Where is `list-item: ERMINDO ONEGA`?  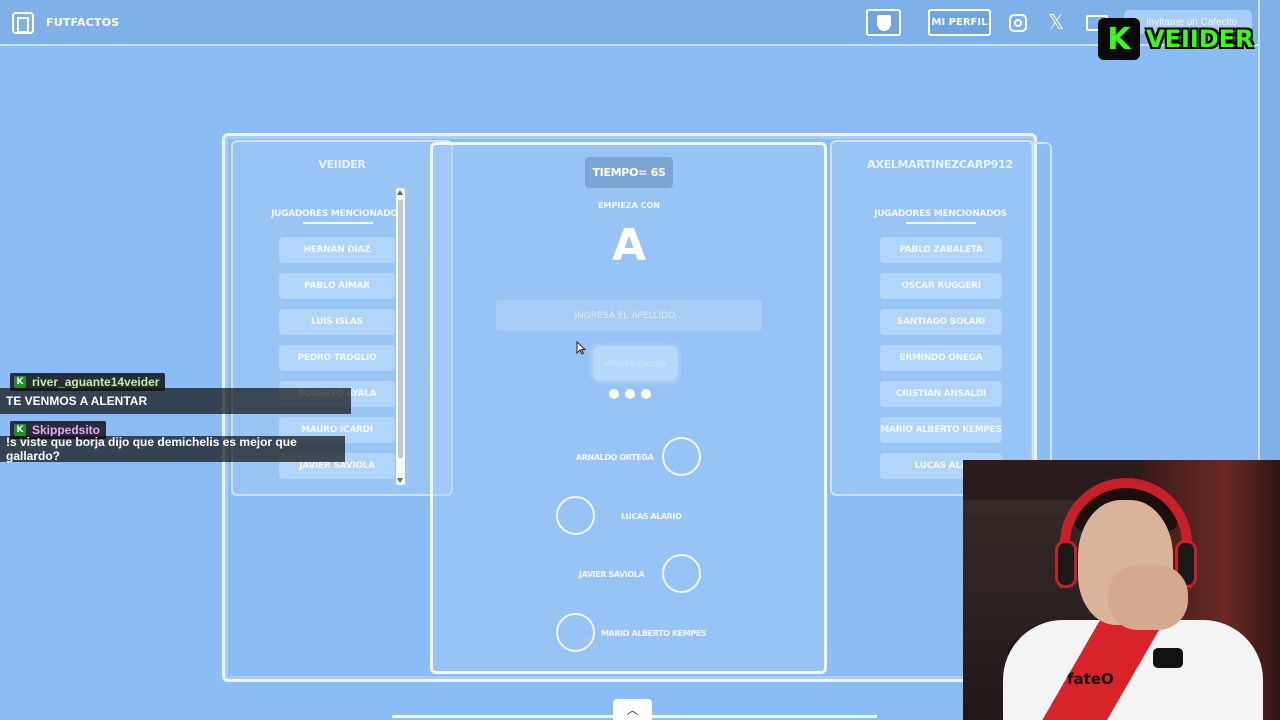
list-item: ERMINDO ONEGA is located at coordinates (941, 358).